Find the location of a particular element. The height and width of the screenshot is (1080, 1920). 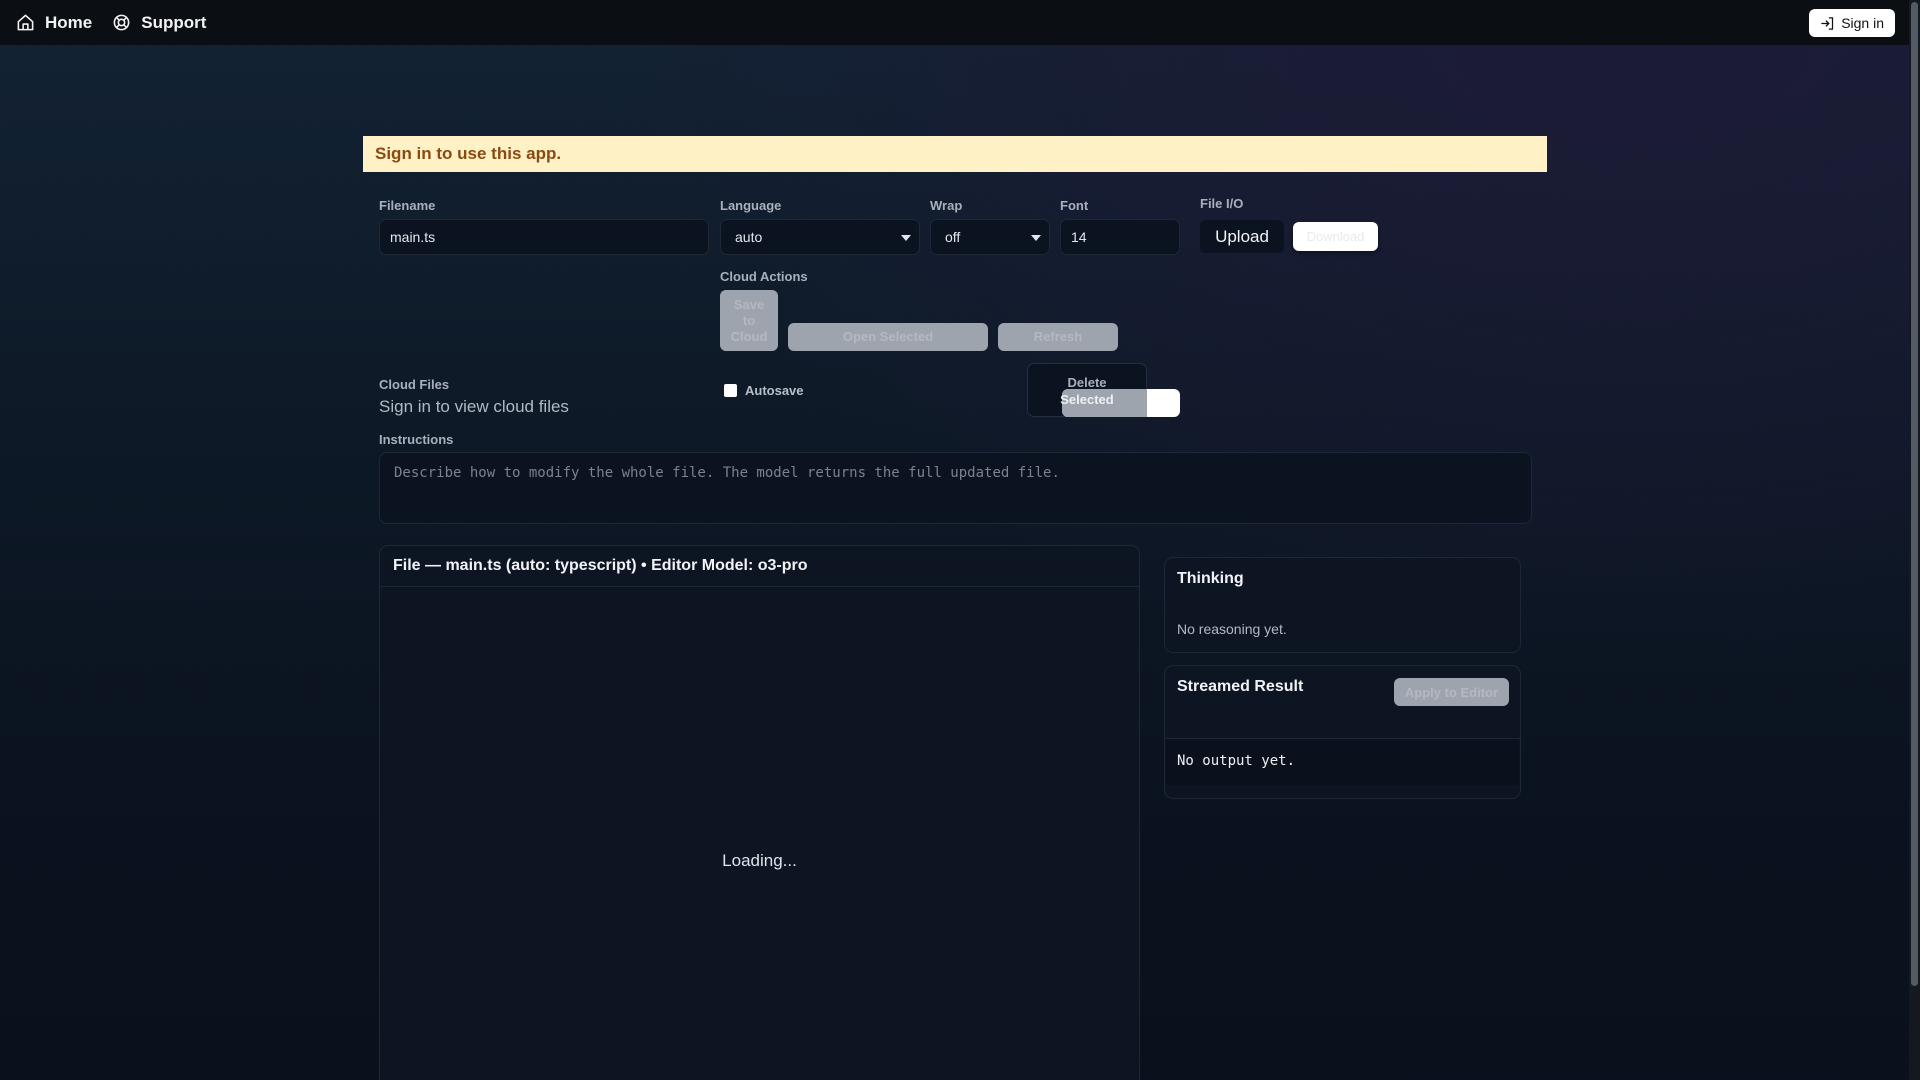

scrollbar-thumb is located at coordinates (1914, 494).